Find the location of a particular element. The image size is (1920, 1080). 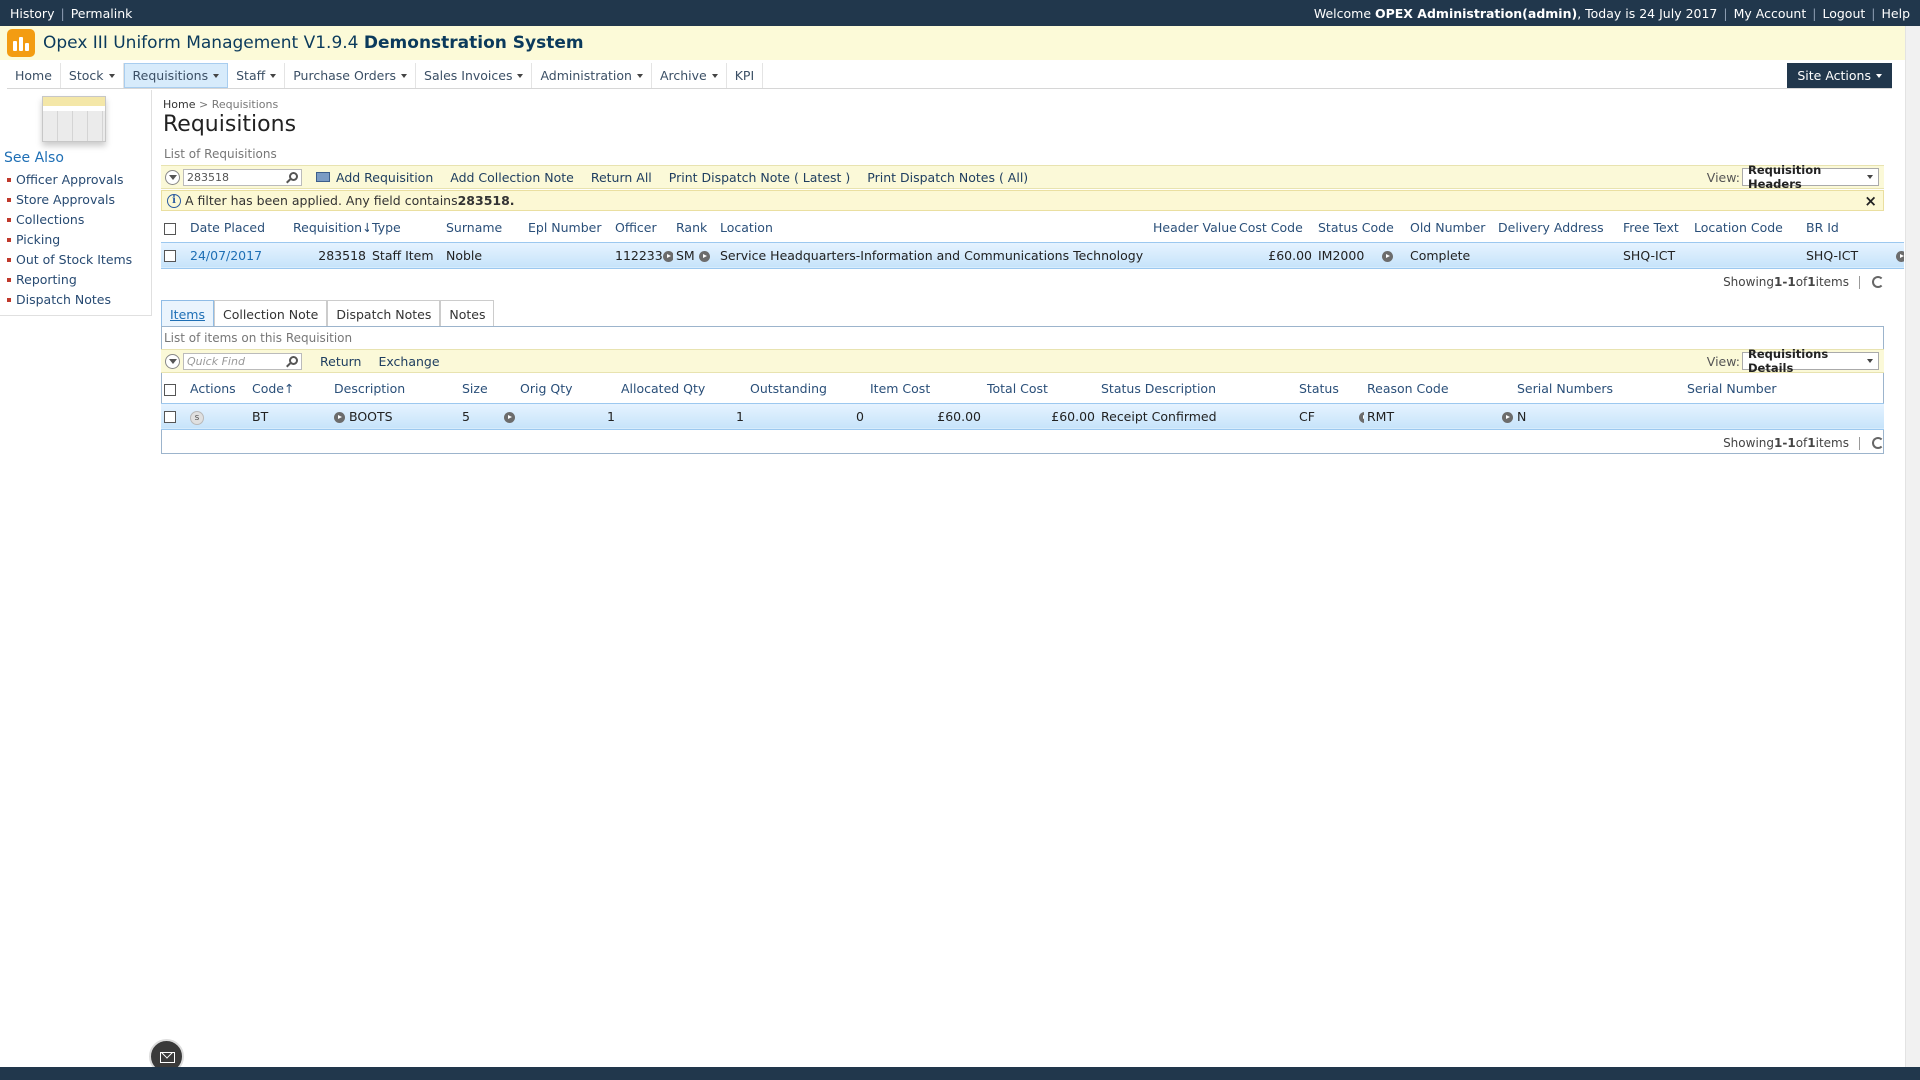

col-date-placed: Date Placed is located at coordinates (238, 228).